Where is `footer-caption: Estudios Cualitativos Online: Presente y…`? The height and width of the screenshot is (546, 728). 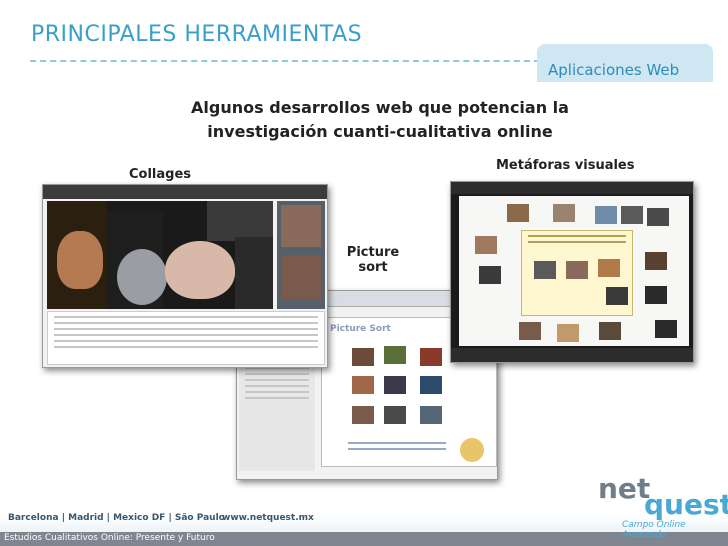
footer-caption: Estudios Cualitativos Online: Presente y… is located at coordinates (109, 538).